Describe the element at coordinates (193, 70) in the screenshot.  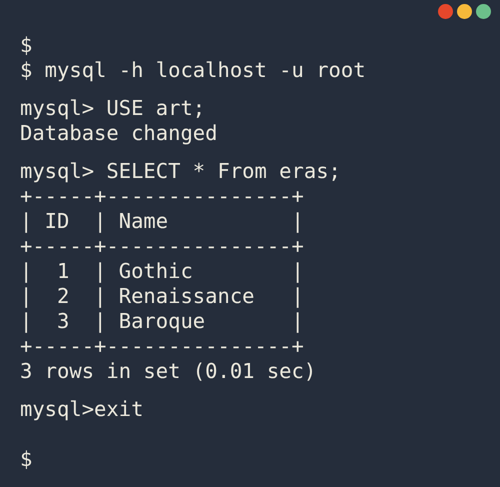
I see `terminal-line: $ mysql -h localhost -u root` at that location.